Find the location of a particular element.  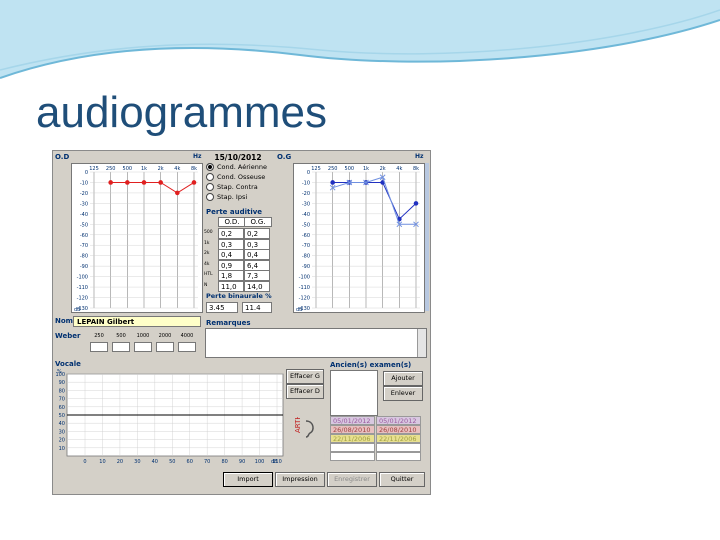

conduction-radio-option: Stap. Ipsi is located at coordinates (226, 197).